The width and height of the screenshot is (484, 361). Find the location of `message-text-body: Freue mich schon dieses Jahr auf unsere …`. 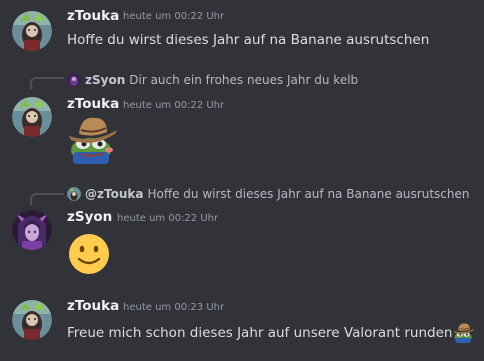

message-text-body: Freue mich schon dieses Jahr auf unsere … is located at coordinates (260, 333).